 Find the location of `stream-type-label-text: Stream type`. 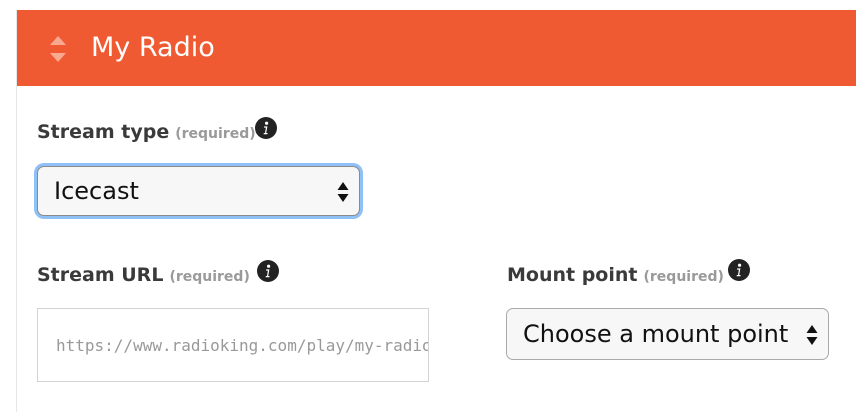

stream-type-label-text: Stream type is located at coordinates (103, 132).